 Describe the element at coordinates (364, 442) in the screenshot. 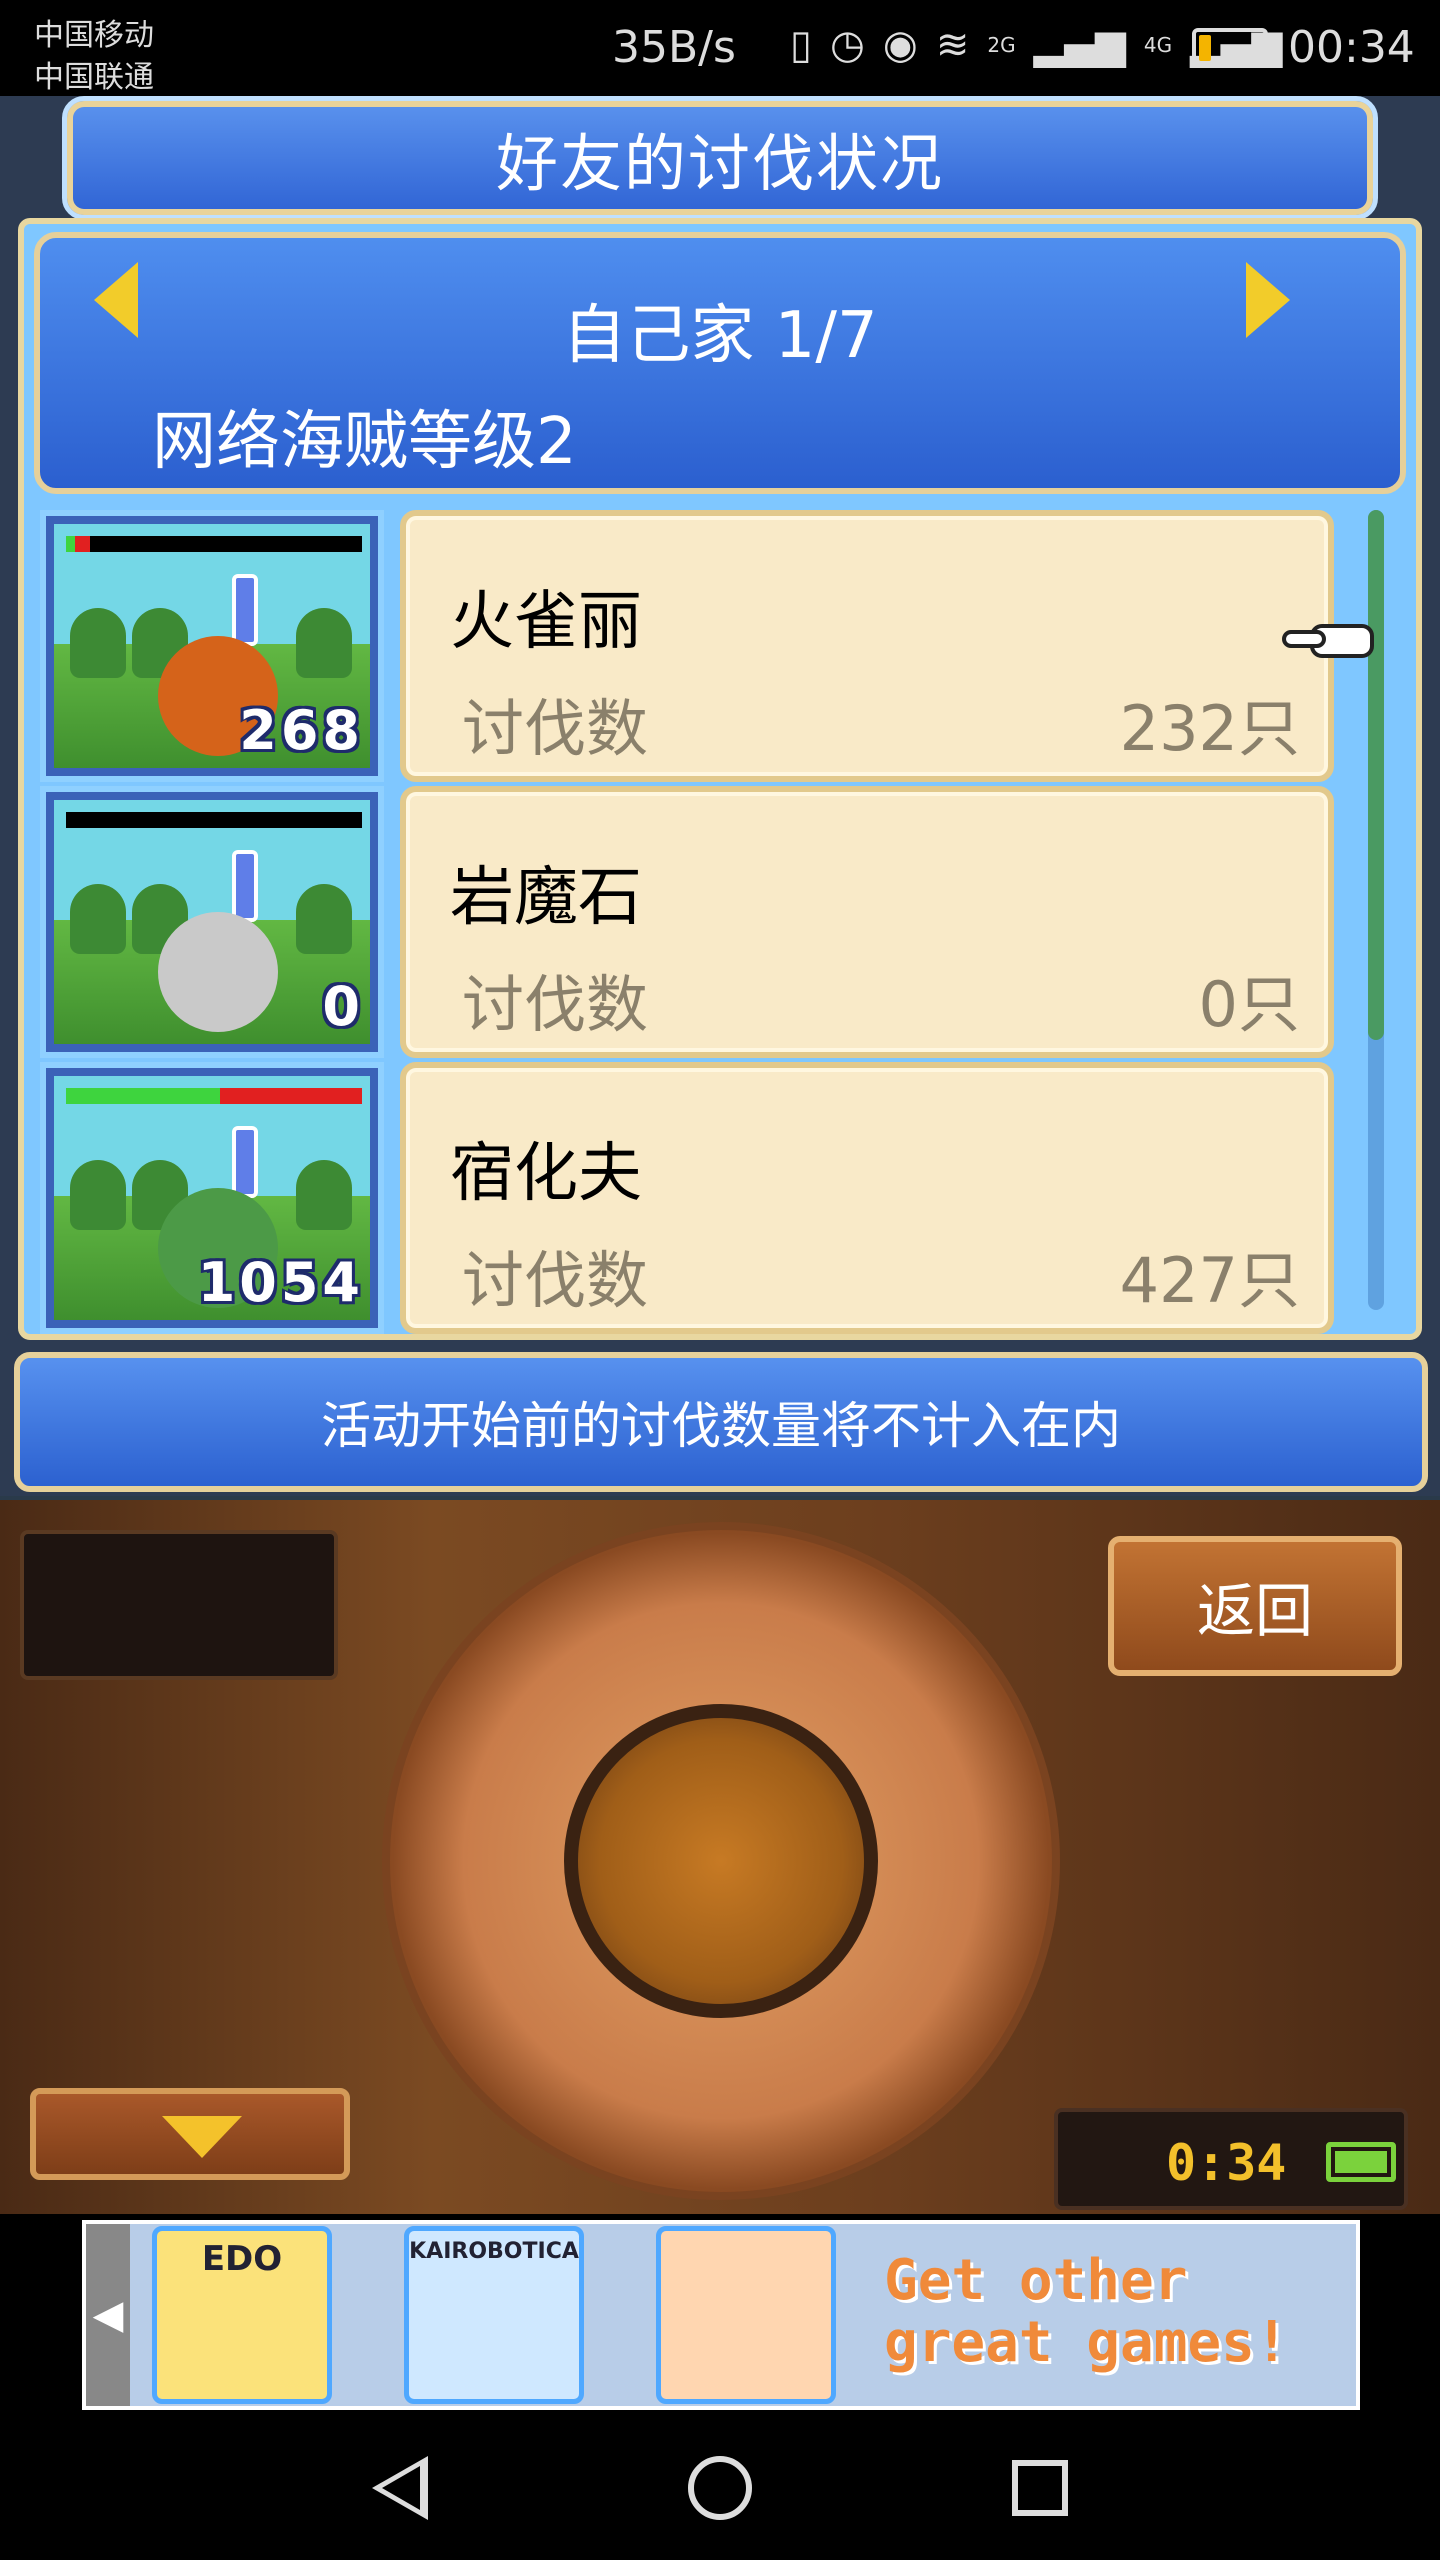

I see `pirate-level: 网络海贼等级2` at that location.